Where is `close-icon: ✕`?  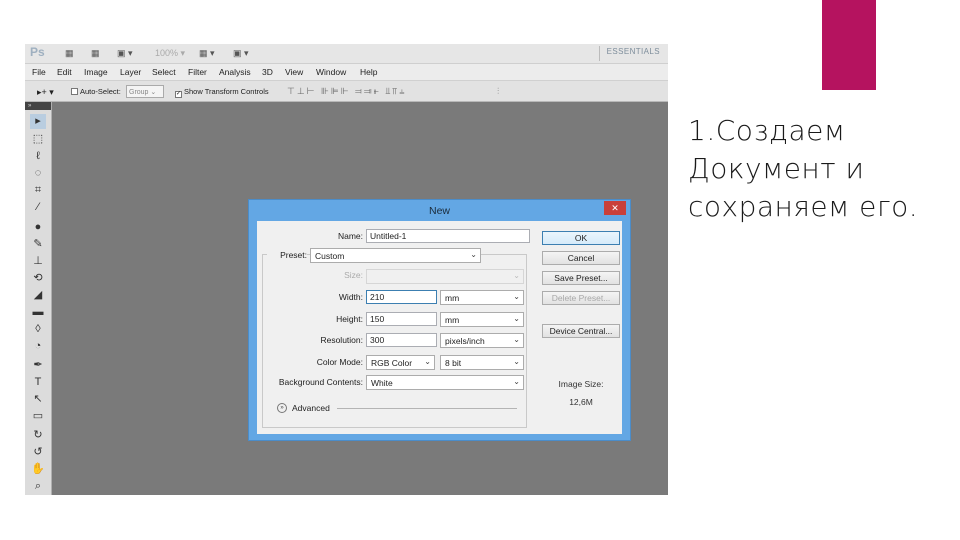 close-icon: ✕ is located at coordinates (615, 208).